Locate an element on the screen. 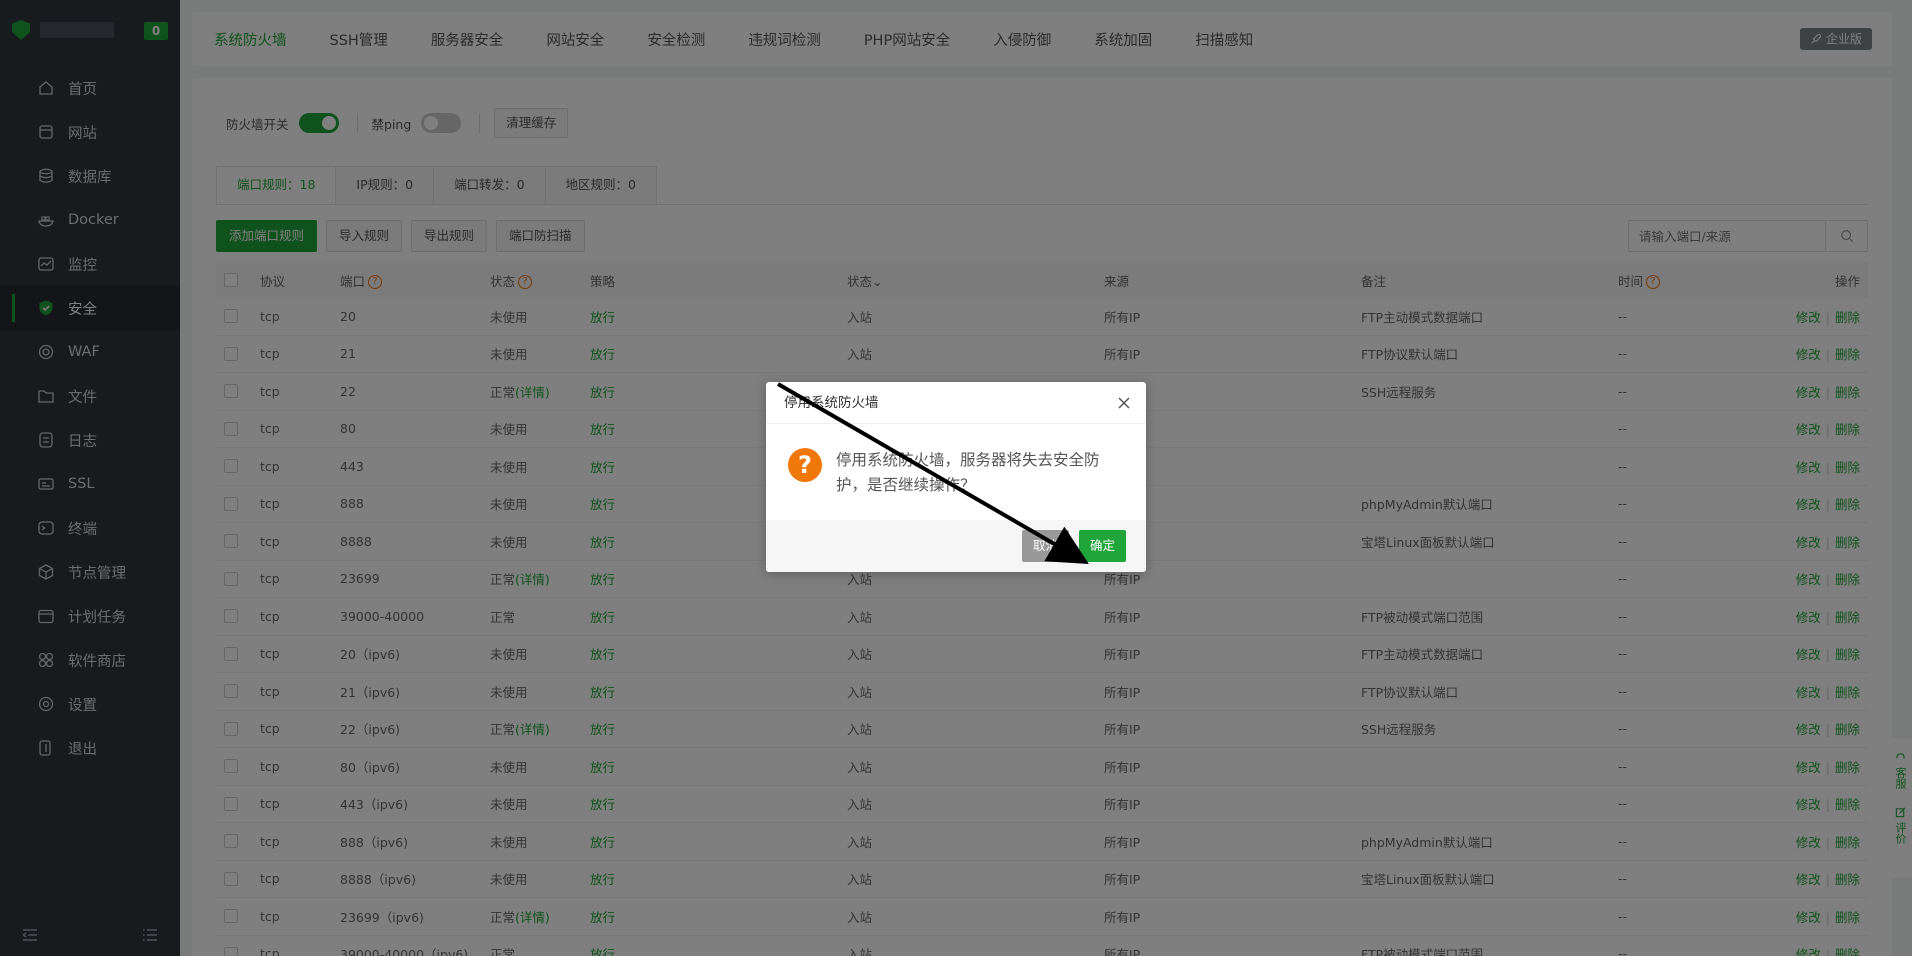 This screenshot has width=1912, height=956. confirm-button: 确定 is located at coordinates (1102, 546).